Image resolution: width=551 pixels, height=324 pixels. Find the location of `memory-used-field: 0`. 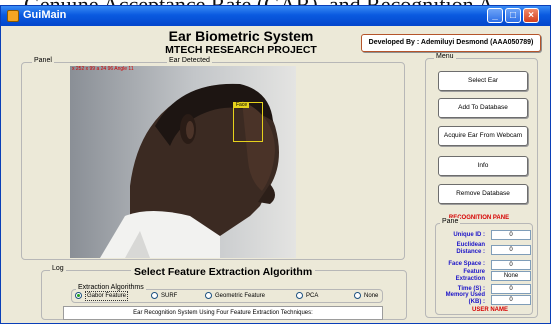

memory-used-field: 0 is located at coordinates (511, 300).